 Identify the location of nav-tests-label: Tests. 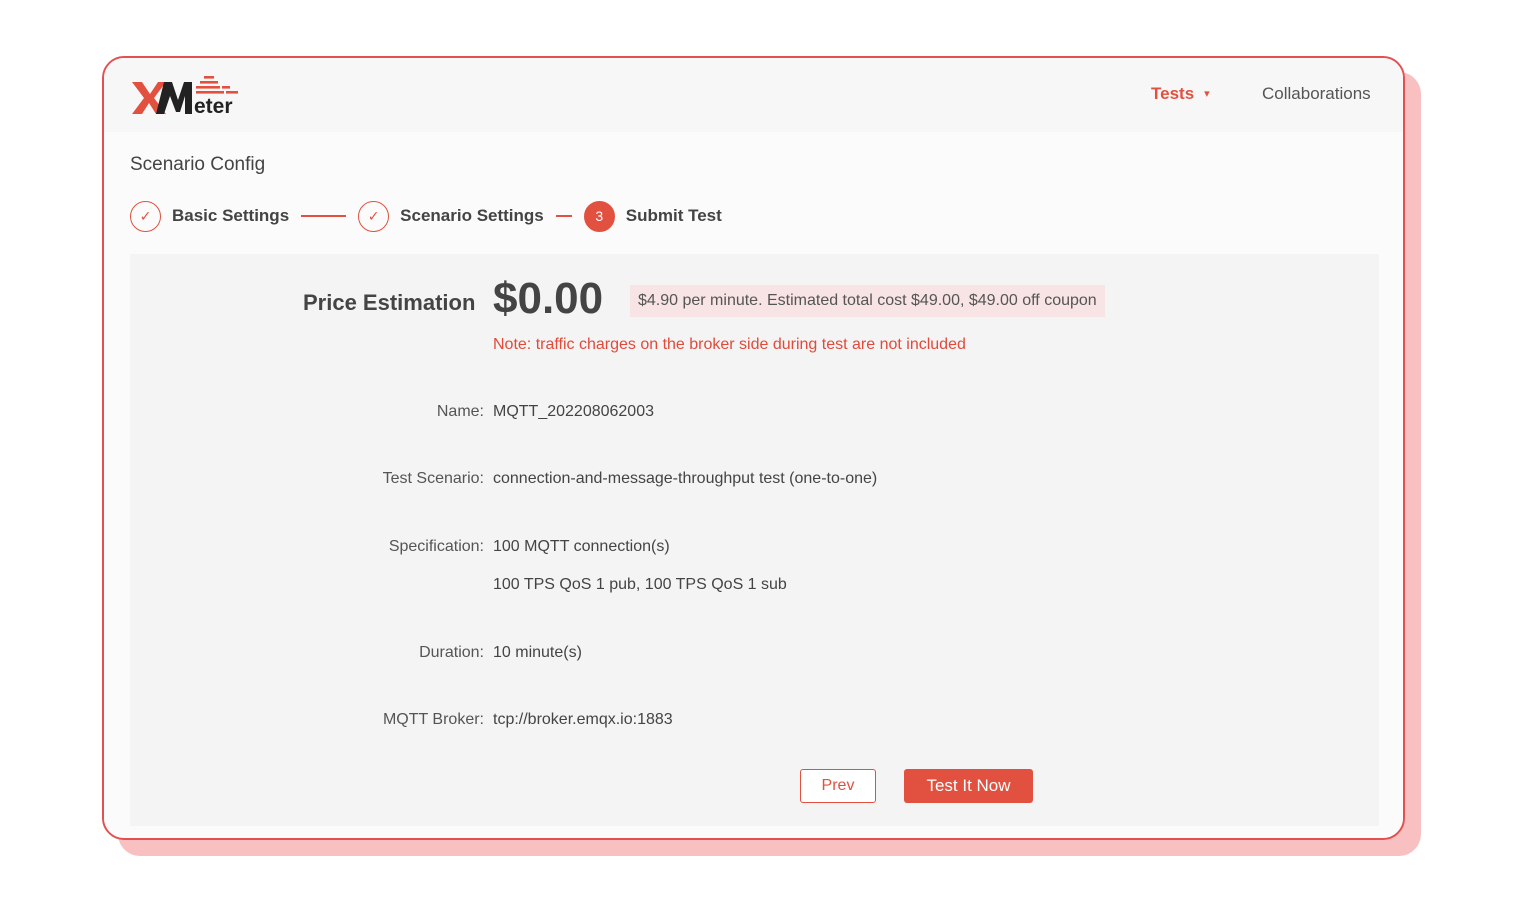
(1173, 93).